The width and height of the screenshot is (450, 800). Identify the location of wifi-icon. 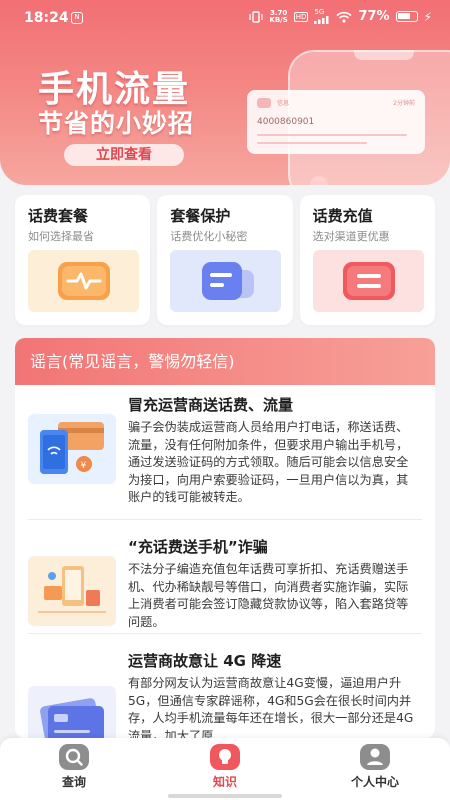
(344, 17).